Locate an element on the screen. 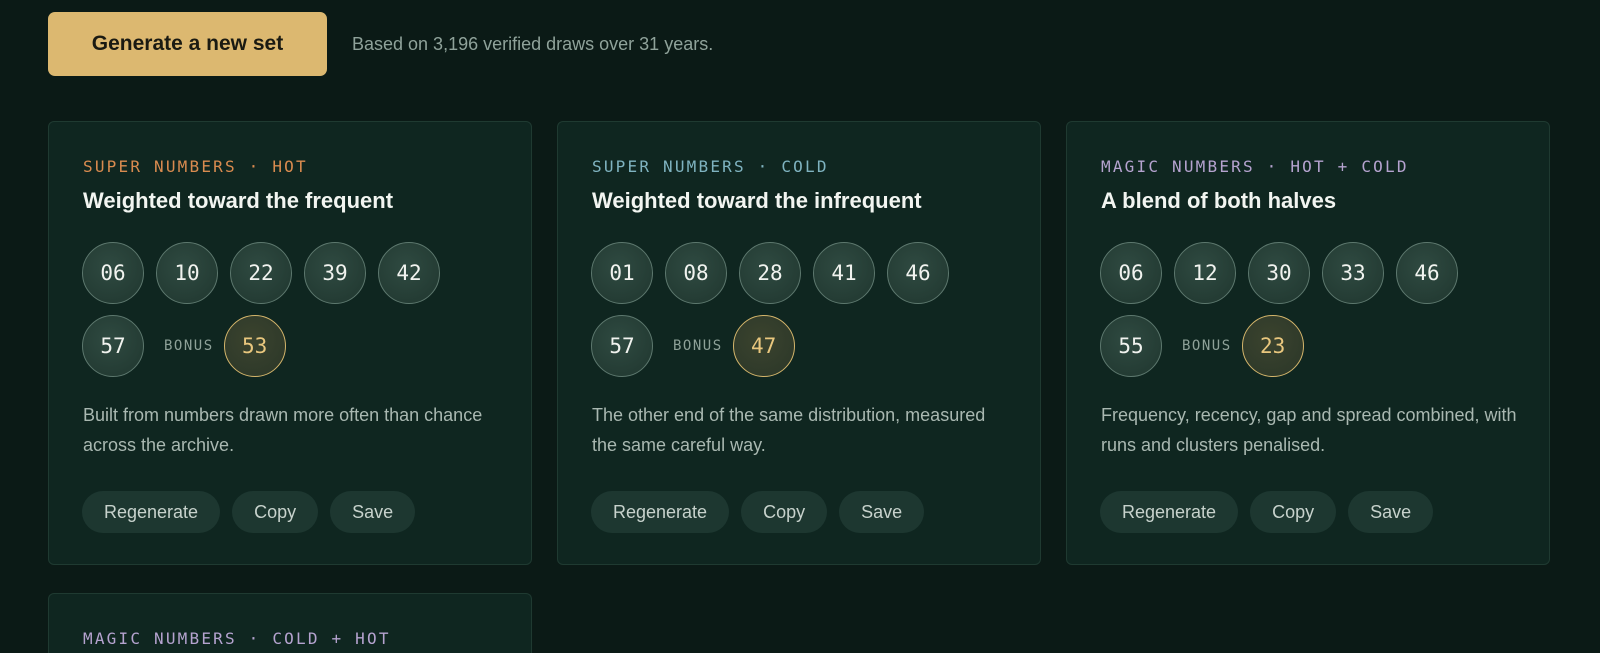 Image resolution: width=1600 pixels, height=653 pixels. number-ball: 01 is located at coordinates (622, 273).